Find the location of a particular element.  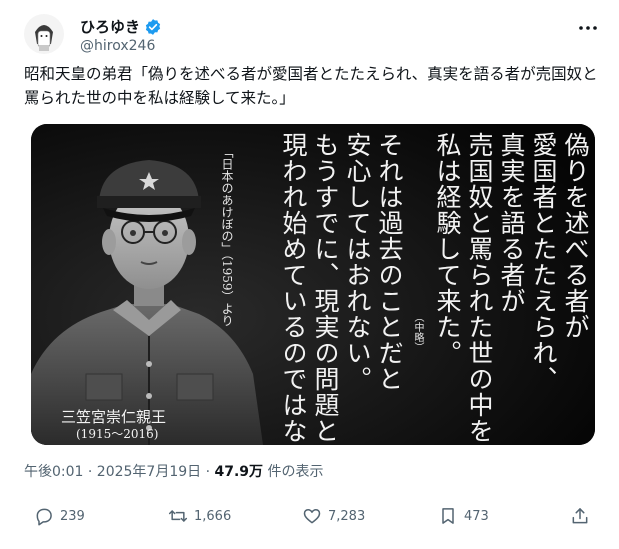

verified-badge-icon is located at coordinates (153, 27).